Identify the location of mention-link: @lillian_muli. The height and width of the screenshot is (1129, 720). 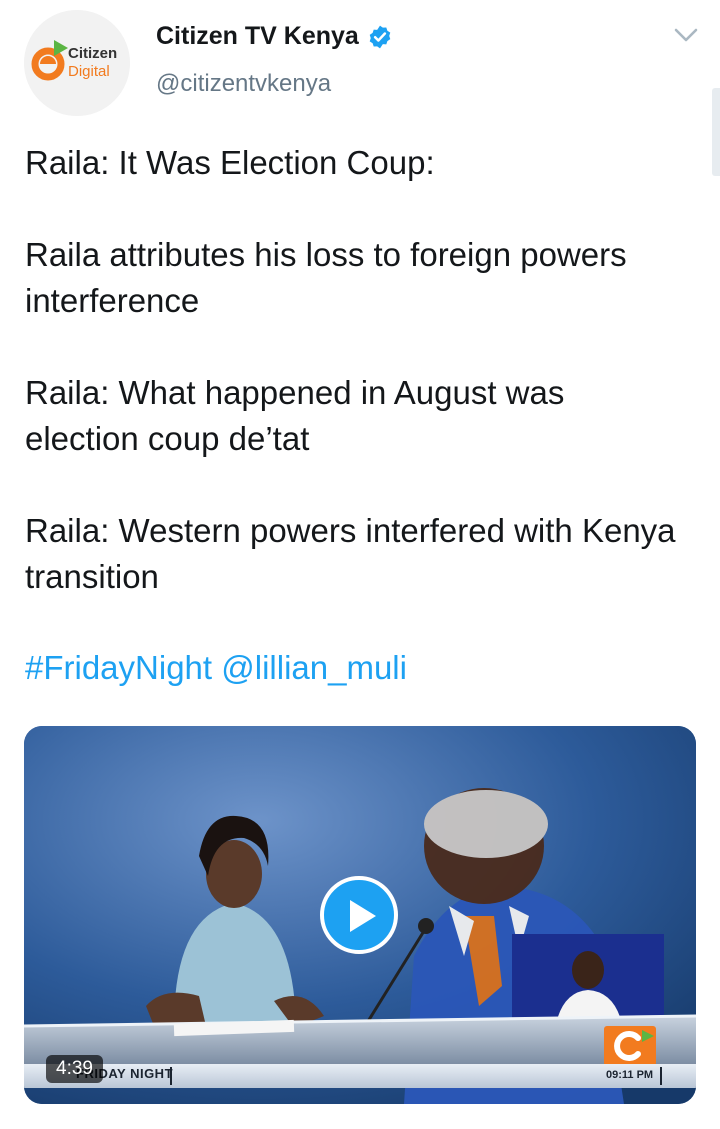
(314, 667).